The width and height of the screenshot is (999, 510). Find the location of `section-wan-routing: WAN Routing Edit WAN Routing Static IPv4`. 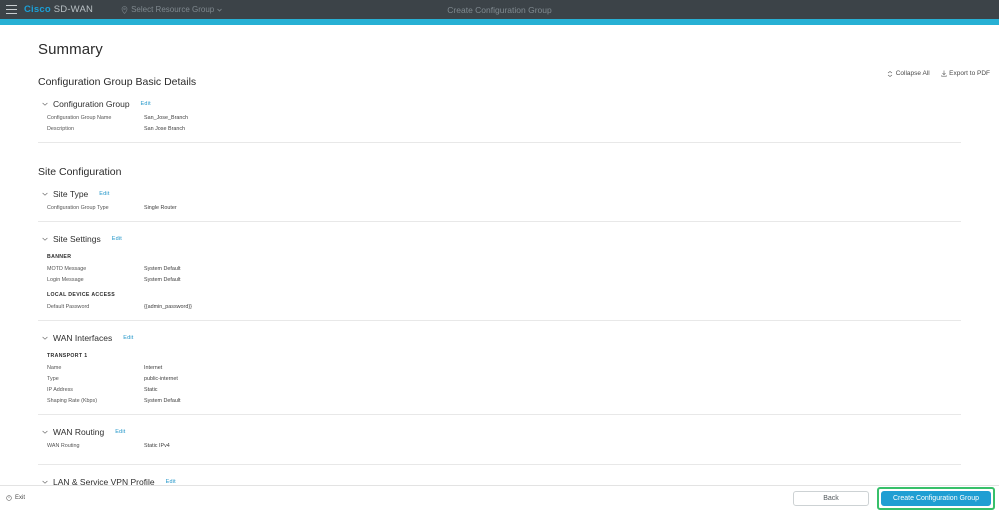

section-wan-routing: WAN Routing Edit WAN Routing Static IPv4 is located at coordinates (499, 444).